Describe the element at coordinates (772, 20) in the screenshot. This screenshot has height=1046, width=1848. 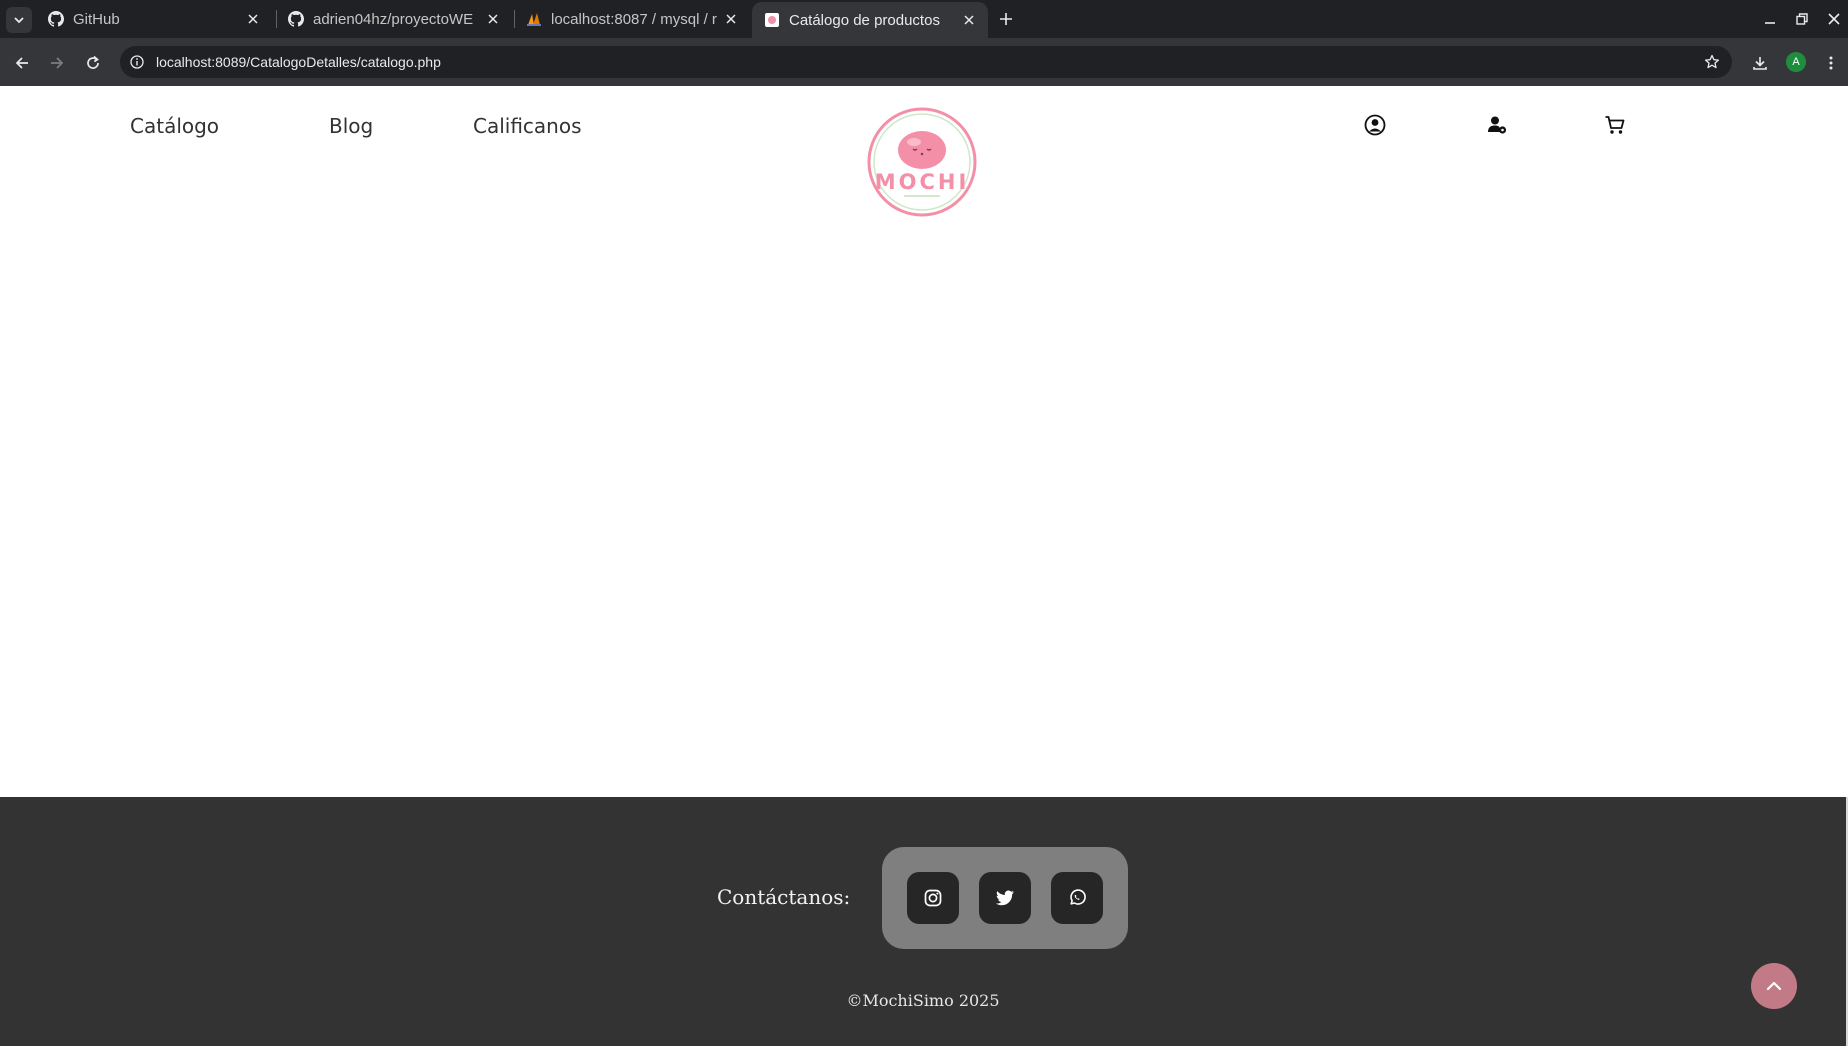
I see `mochi-favicon` at that location.